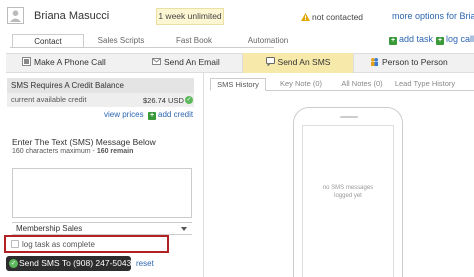 This screenshot has width=474, height=277. What do you see at coordinates (194, 41) in the screenshot?
I see `tab-fast-book: Fast Book` at bounding box center [194, 41].